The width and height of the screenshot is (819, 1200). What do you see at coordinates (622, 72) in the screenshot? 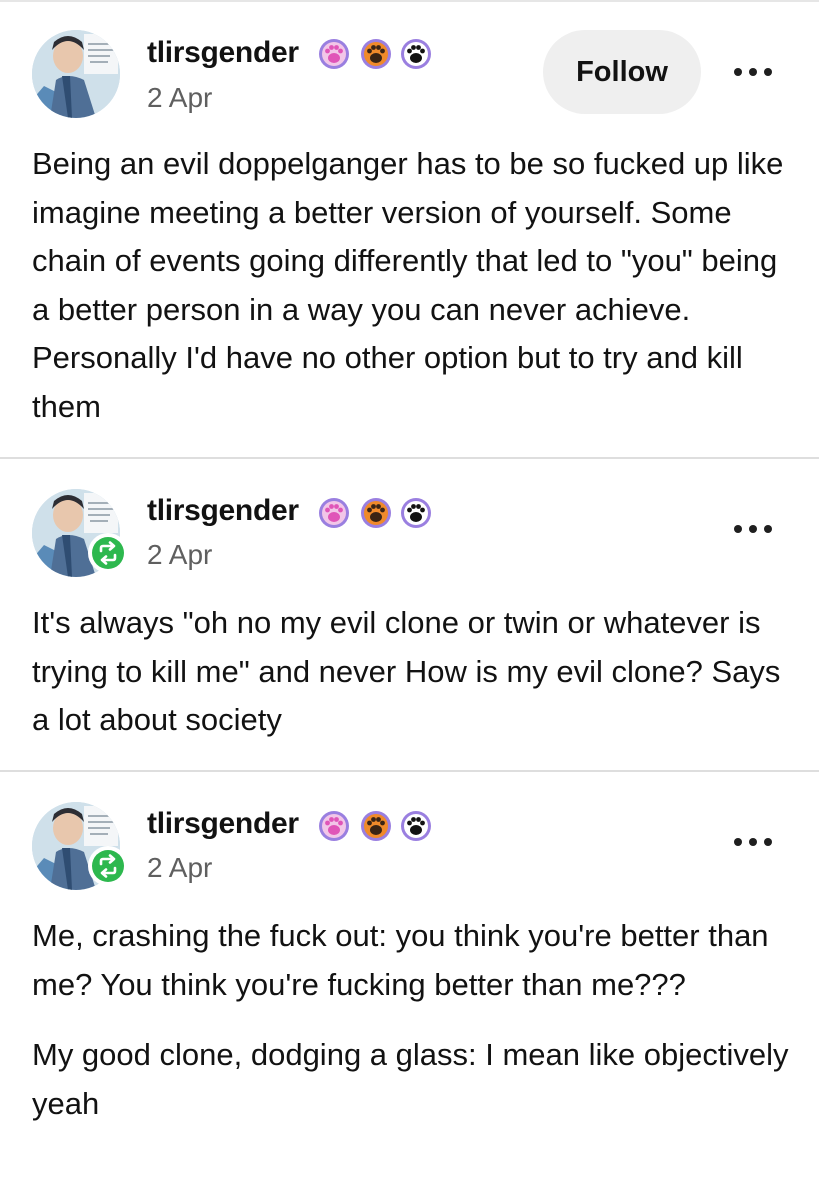
I see `follow-button: Follow` at bounding box center [622, 72].